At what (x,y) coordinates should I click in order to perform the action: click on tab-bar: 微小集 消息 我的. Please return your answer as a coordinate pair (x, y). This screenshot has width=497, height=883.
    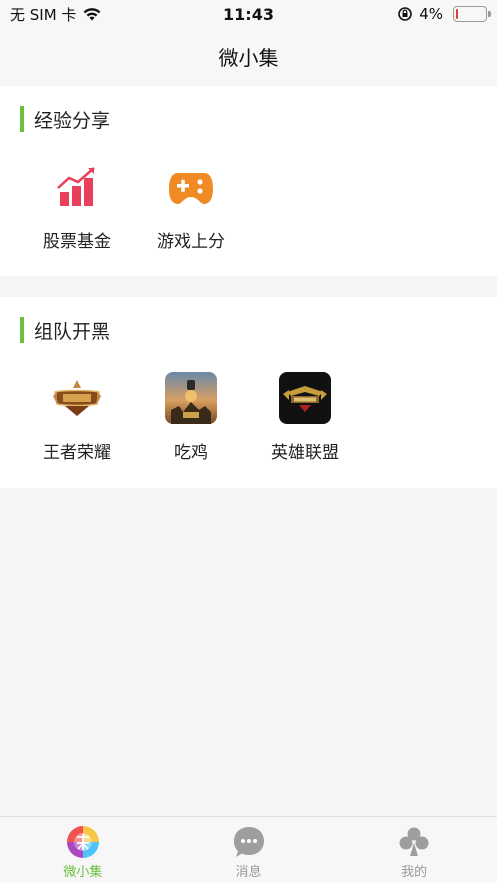
    Looking at the image, I should click on (248, 849).